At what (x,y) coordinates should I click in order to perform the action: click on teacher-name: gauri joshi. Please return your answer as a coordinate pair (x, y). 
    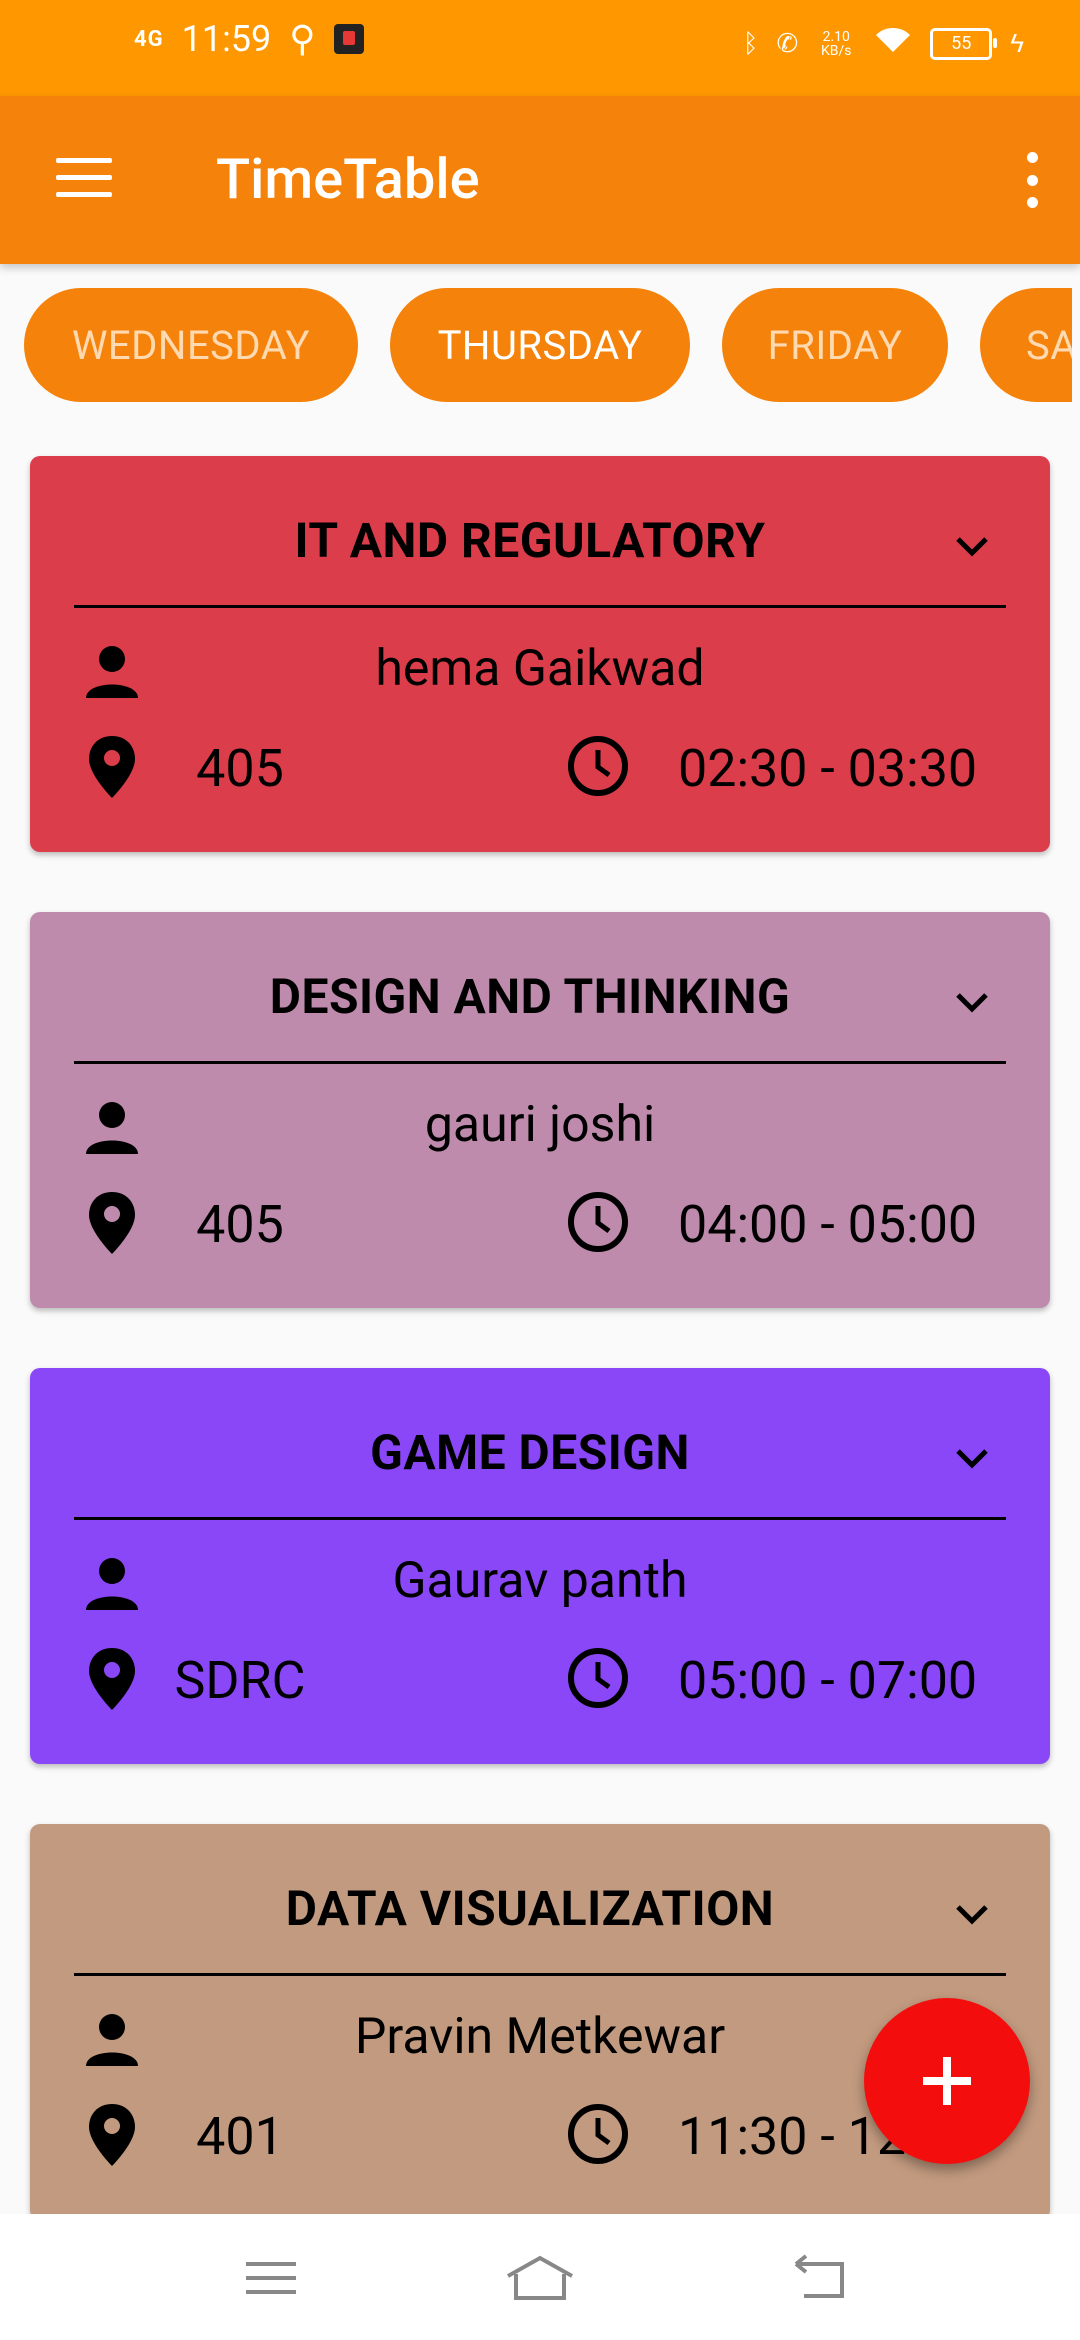
    Looking at the image, I should click on (540, 1125).